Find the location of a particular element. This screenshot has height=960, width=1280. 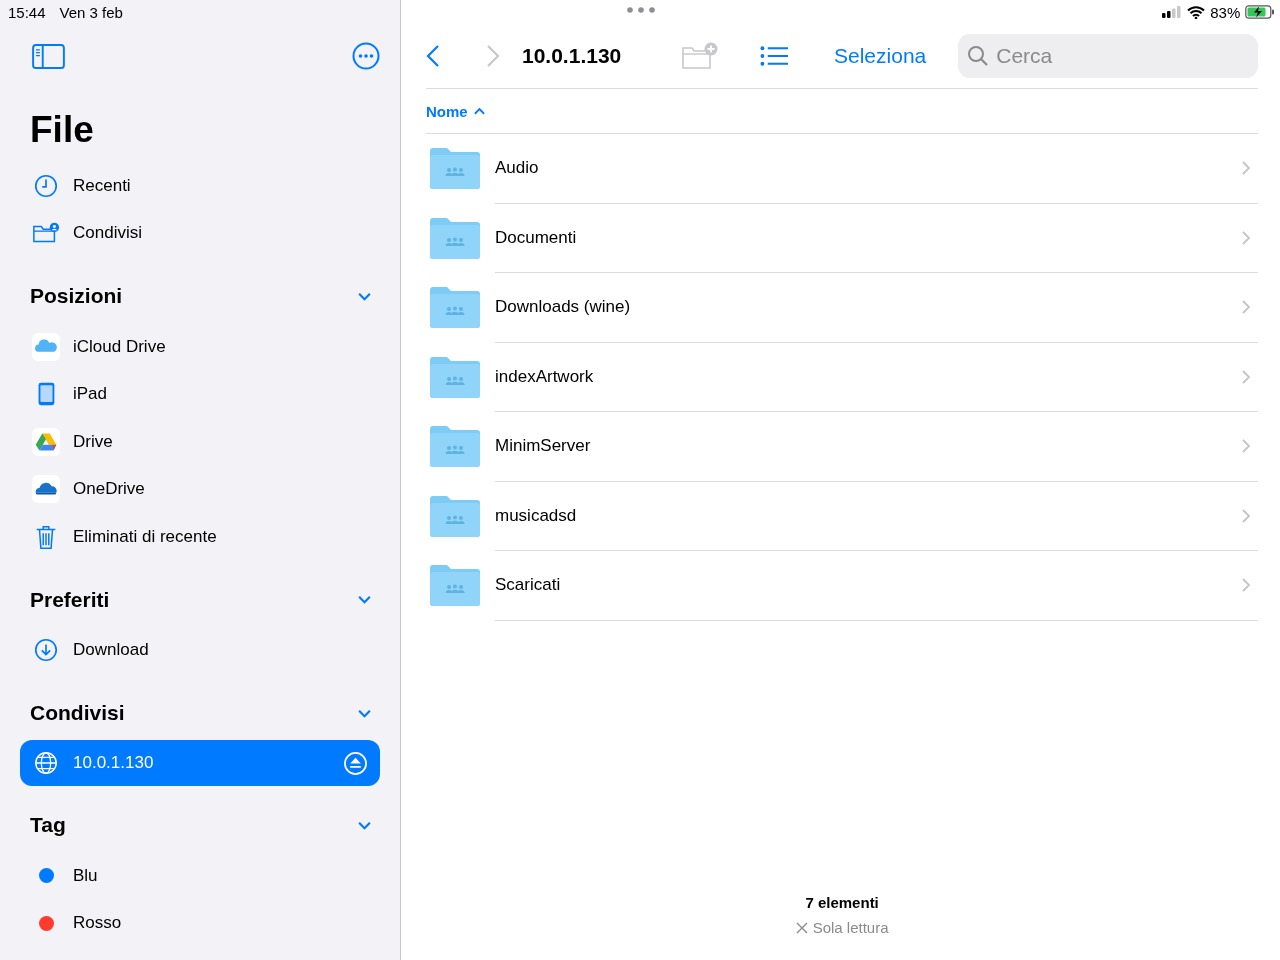

read-only-label: Sola lettura is located at coordinates (850, 927).